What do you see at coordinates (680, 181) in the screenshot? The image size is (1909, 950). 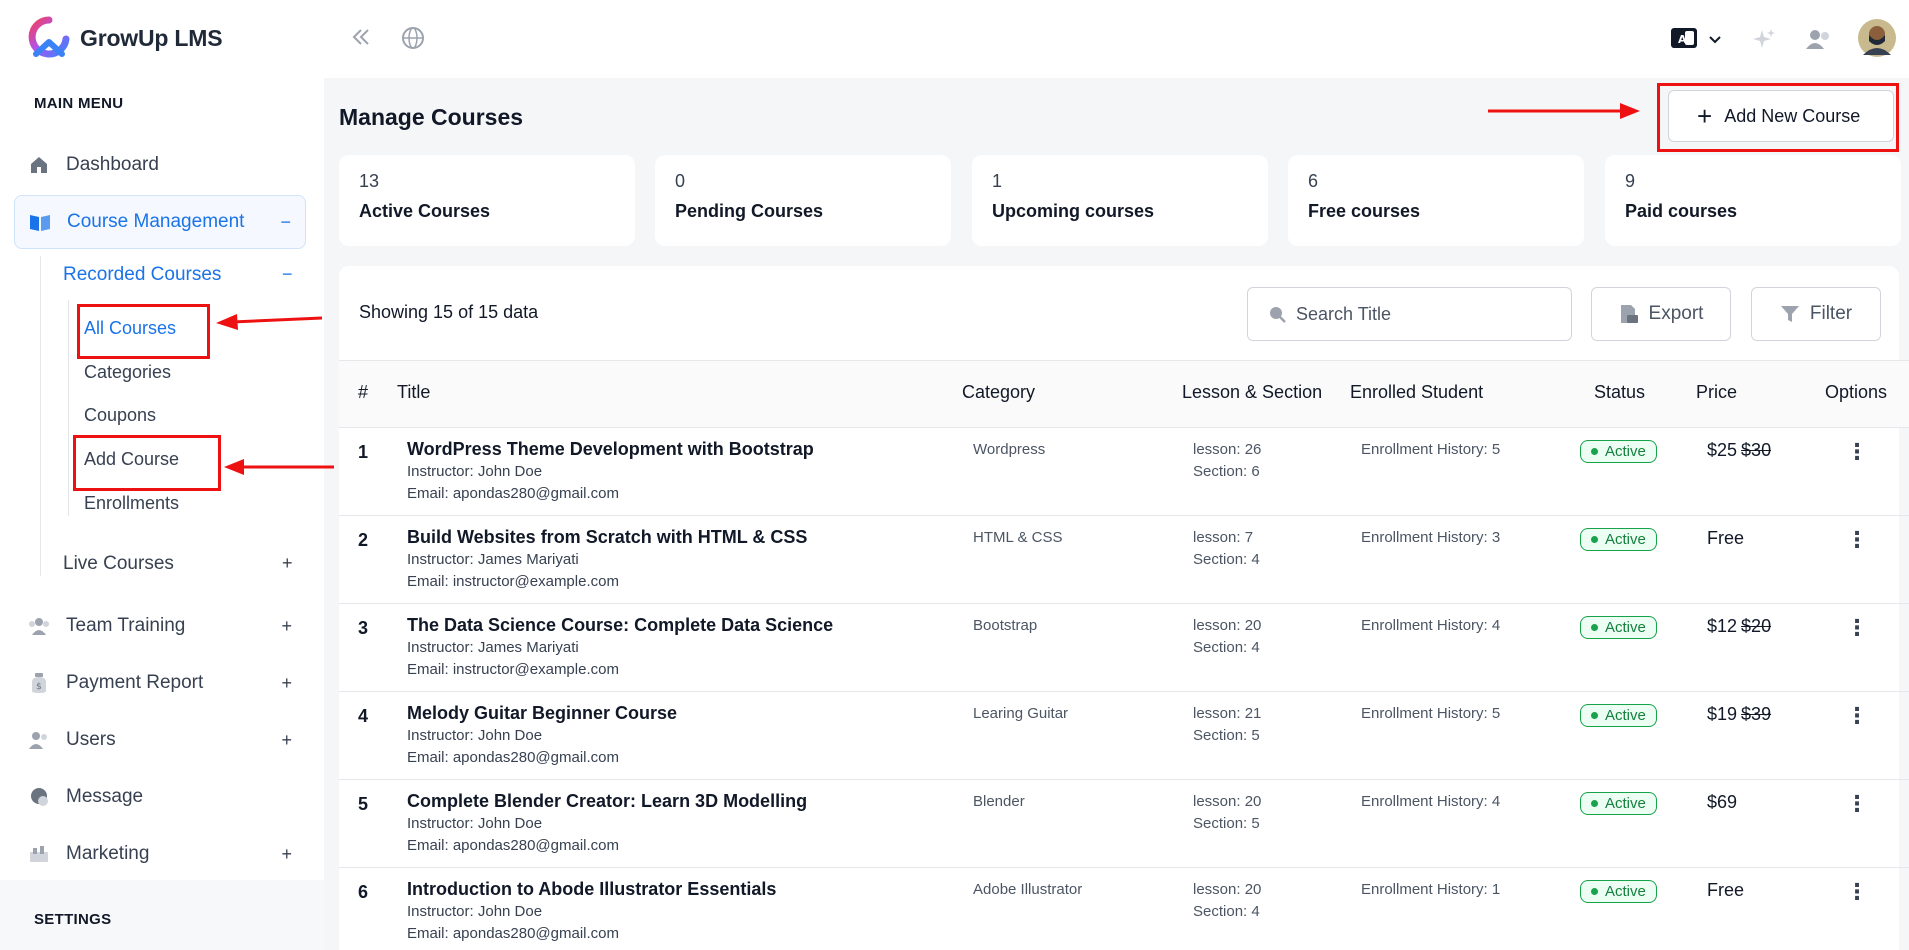 I see `stat-value: 0` at bounding box center [680, 181].